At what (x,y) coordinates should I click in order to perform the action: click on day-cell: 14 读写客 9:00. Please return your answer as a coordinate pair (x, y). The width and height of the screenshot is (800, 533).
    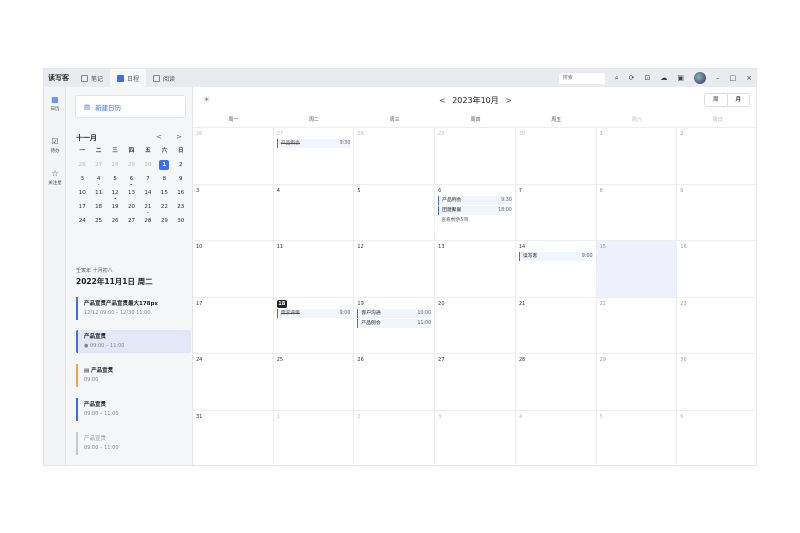
    Looking at the image, I should click on (556, 269).